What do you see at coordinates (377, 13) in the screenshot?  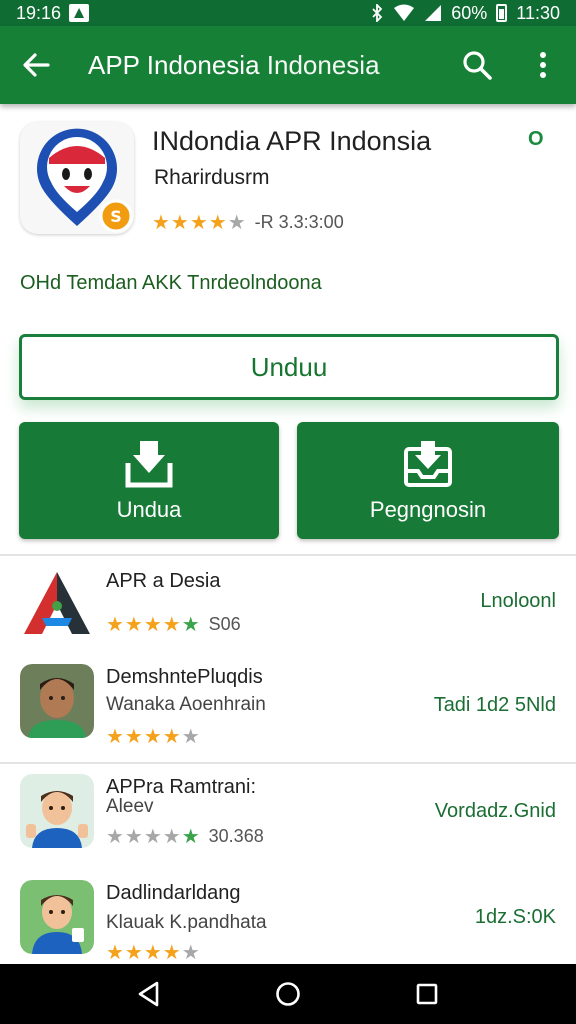 I see `bluetooth-icon` at bounding box center [377, 13].